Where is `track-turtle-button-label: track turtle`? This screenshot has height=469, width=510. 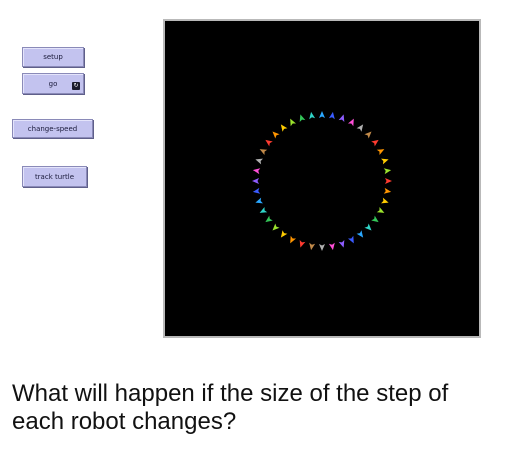 track-turtle-button-label: track turtle is located at coordinates (54, 176).